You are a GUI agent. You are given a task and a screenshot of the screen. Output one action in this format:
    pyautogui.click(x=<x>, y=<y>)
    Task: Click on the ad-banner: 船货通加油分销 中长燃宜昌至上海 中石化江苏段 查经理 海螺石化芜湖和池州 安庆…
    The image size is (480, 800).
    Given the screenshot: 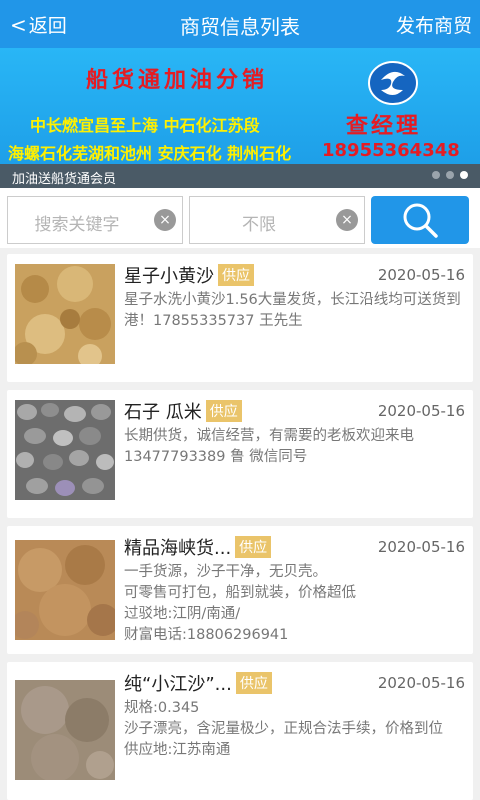 What is the action you would take?
    pyautogui.click(x=240, y=106)
    